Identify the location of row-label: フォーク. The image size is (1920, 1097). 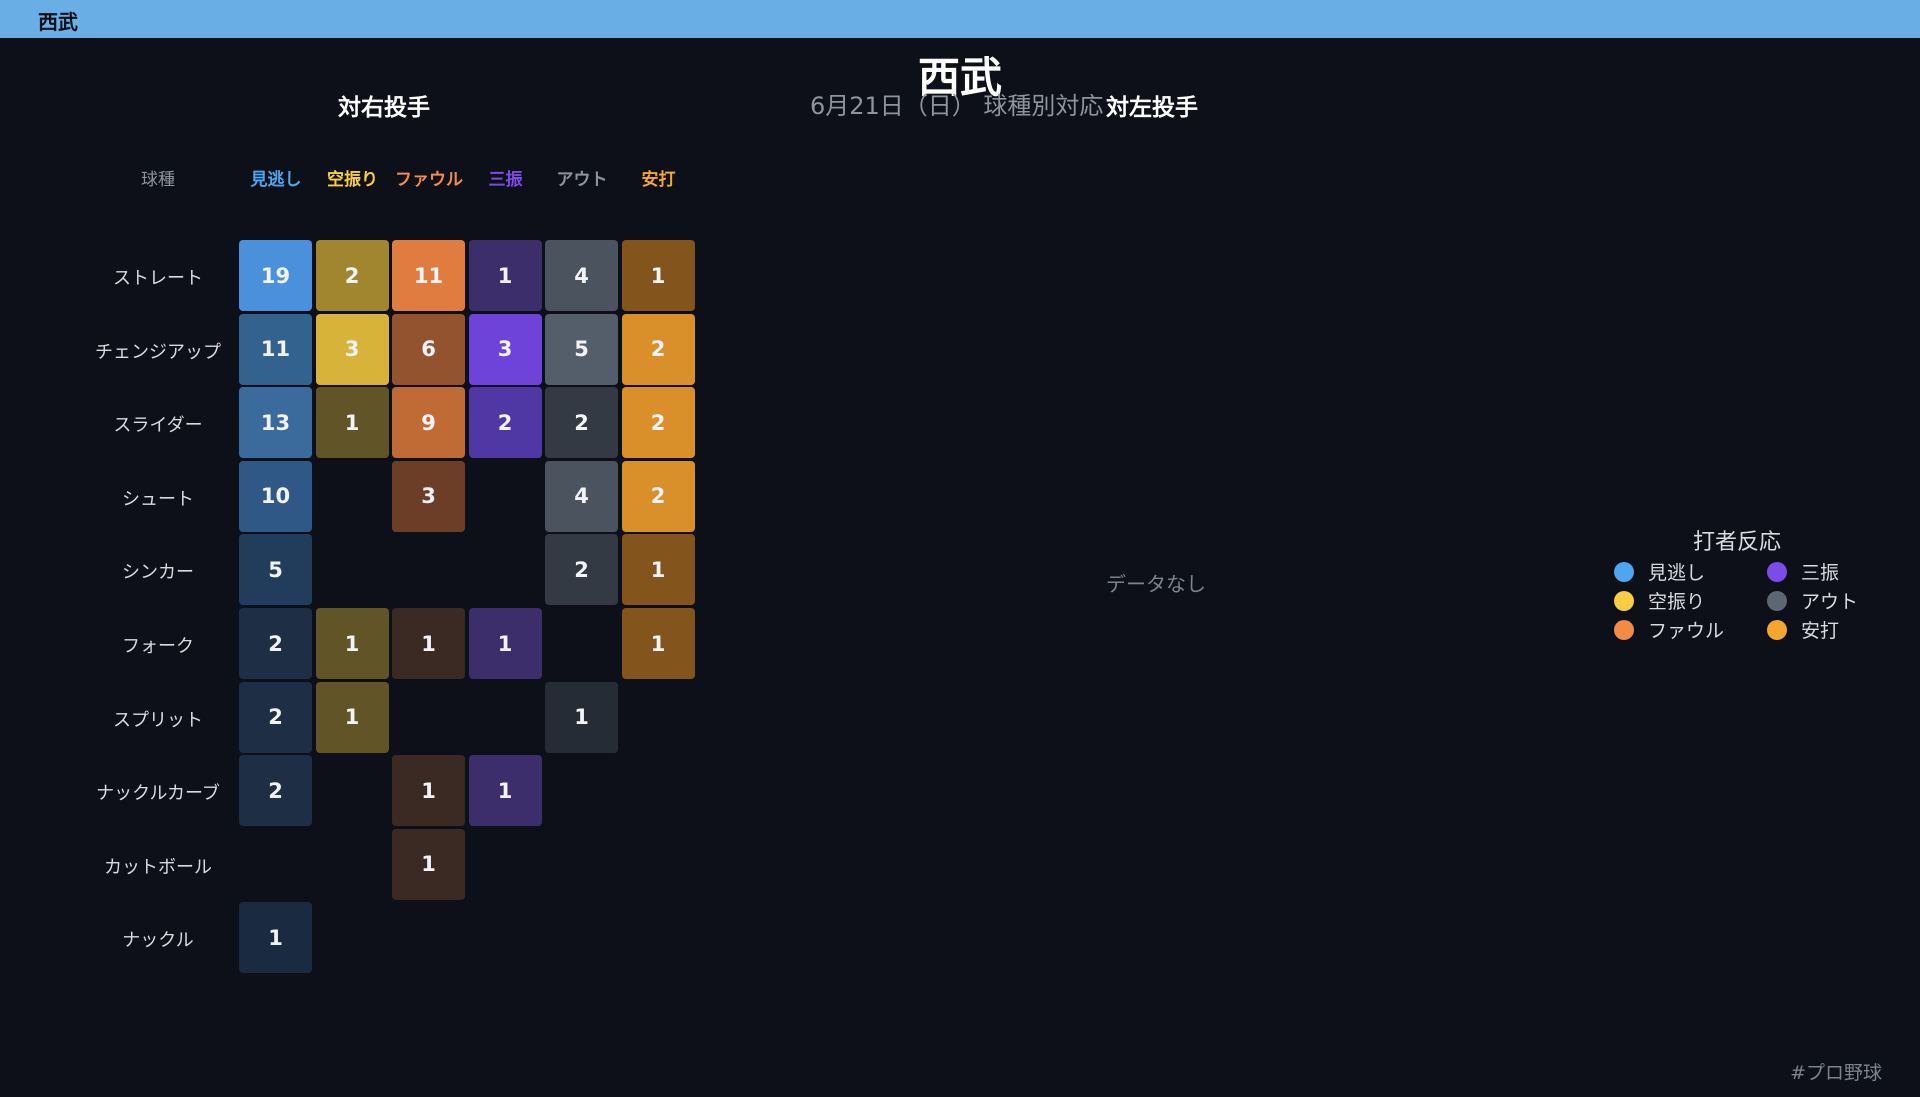
(158, 646).